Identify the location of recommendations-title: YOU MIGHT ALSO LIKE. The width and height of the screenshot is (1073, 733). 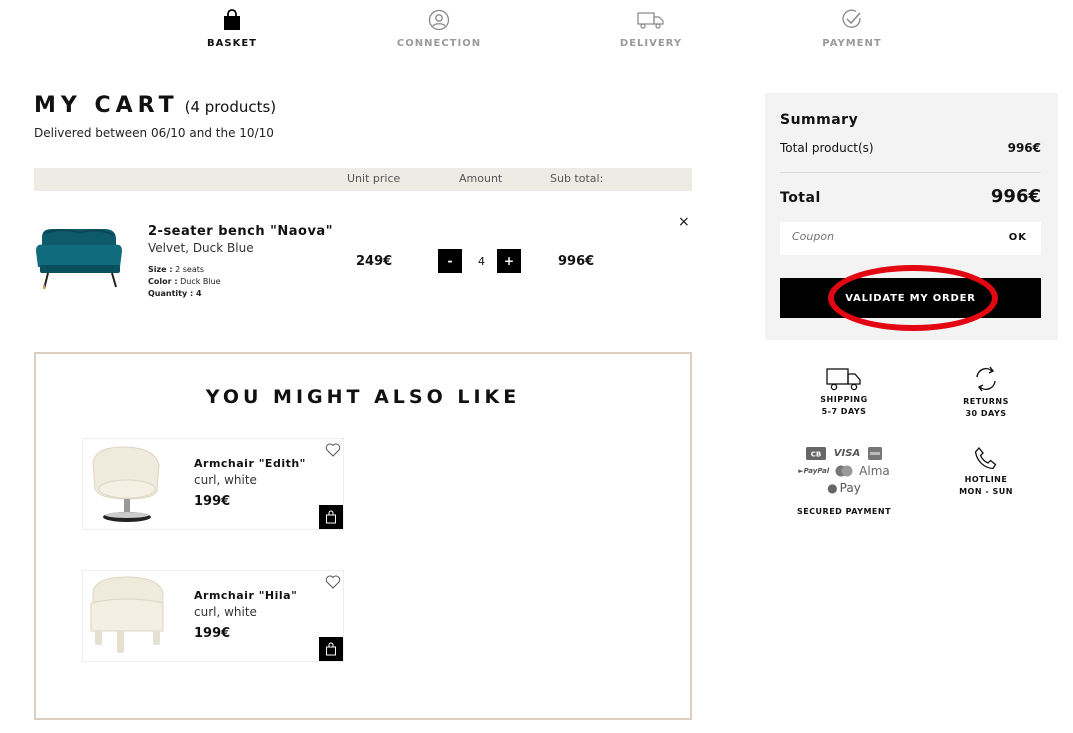
(363, 397).